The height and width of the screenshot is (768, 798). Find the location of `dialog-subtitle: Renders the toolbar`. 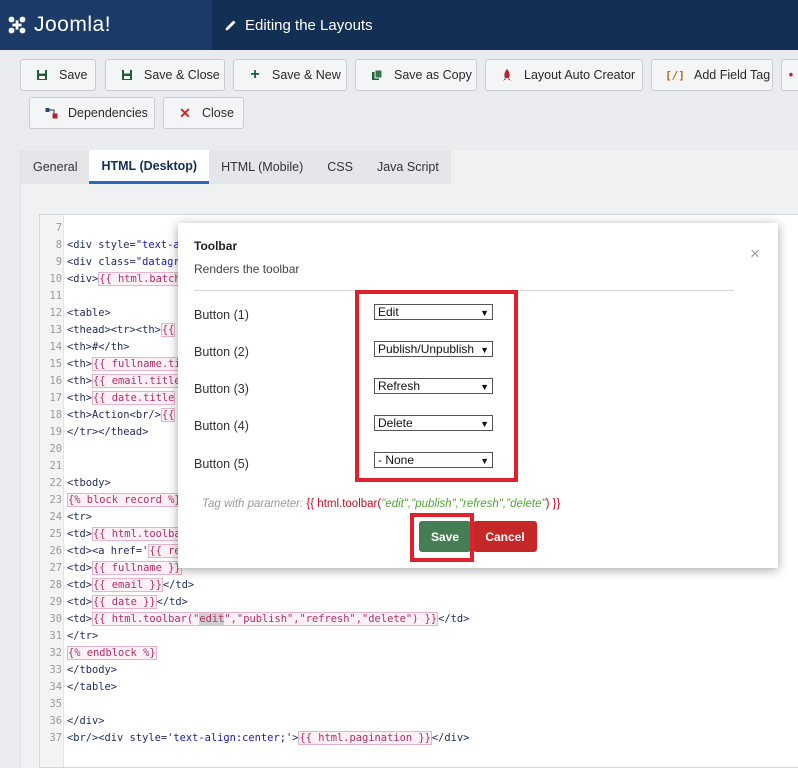

dialog-subtitle: Renders the toolbar is located at coordinates (247, 269).